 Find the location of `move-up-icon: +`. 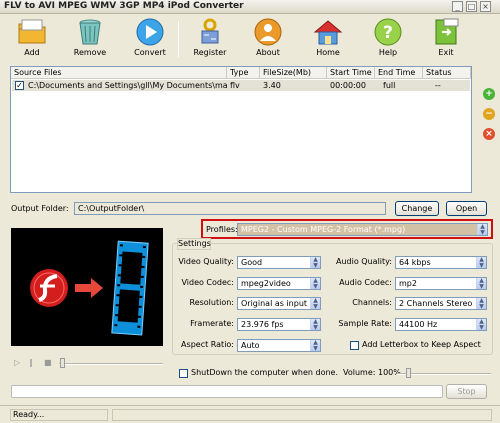

move-up-icon: + is located at coordinates (489, 94).